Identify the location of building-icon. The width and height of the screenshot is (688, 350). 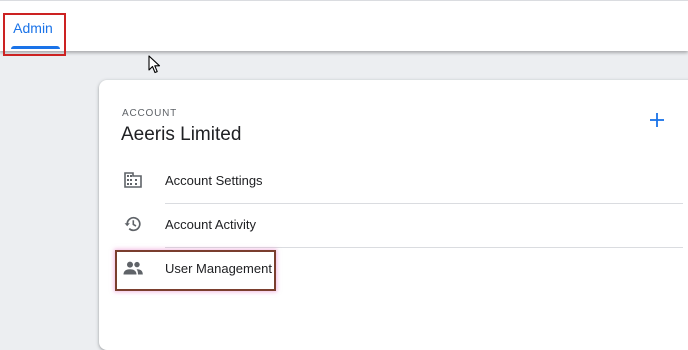
(133, 180).